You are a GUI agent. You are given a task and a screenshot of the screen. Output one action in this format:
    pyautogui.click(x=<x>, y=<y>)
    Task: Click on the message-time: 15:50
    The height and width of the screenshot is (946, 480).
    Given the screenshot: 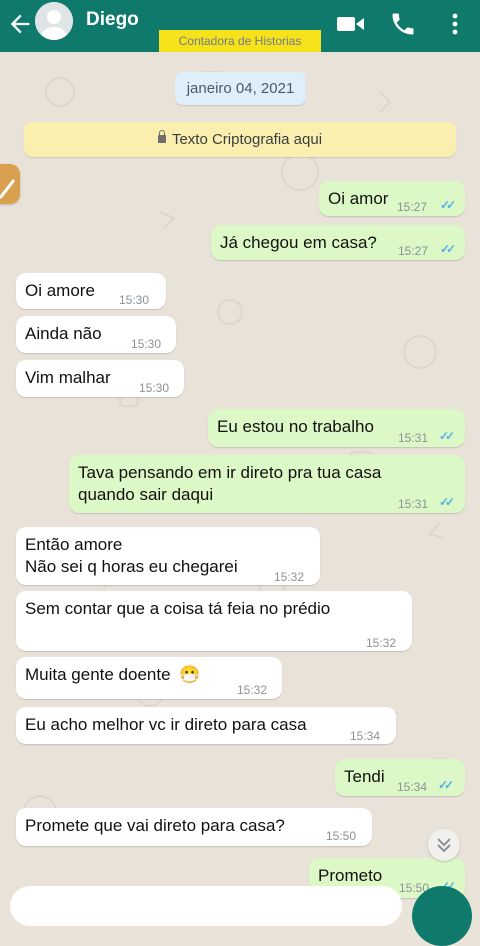 What is the action you would take?
    pyautogui.click(x=341, y=836)
    